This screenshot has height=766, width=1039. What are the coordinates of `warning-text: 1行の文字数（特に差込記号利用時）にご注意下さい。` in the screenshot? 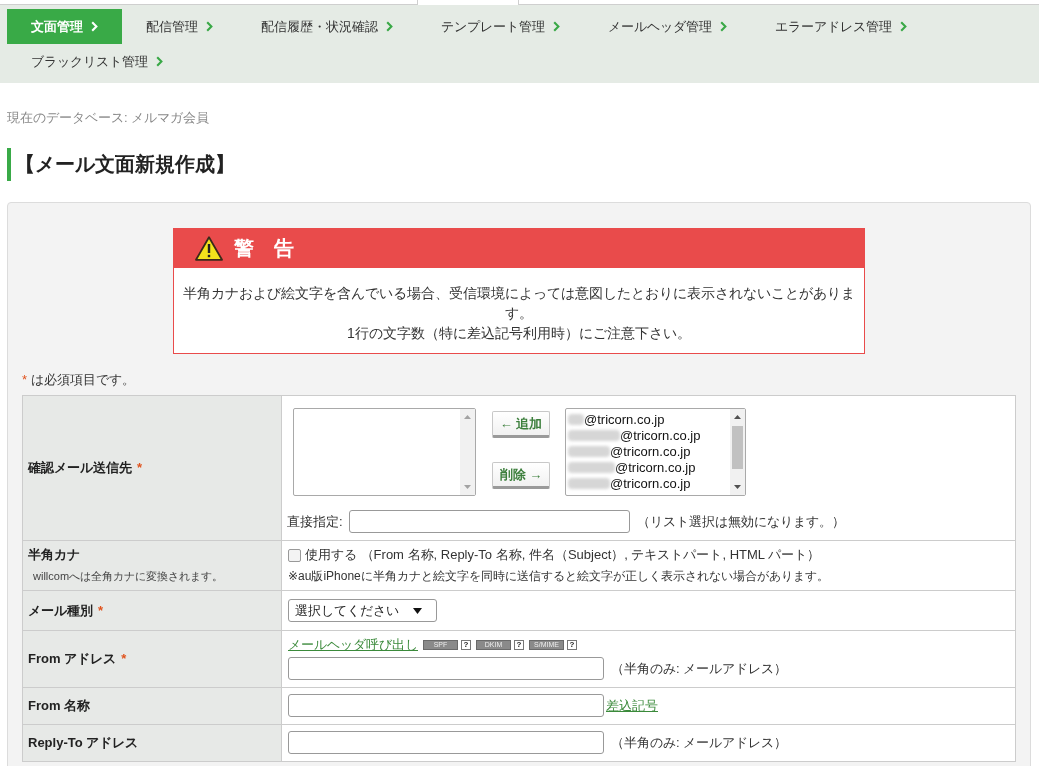 It's located at (519, 333).